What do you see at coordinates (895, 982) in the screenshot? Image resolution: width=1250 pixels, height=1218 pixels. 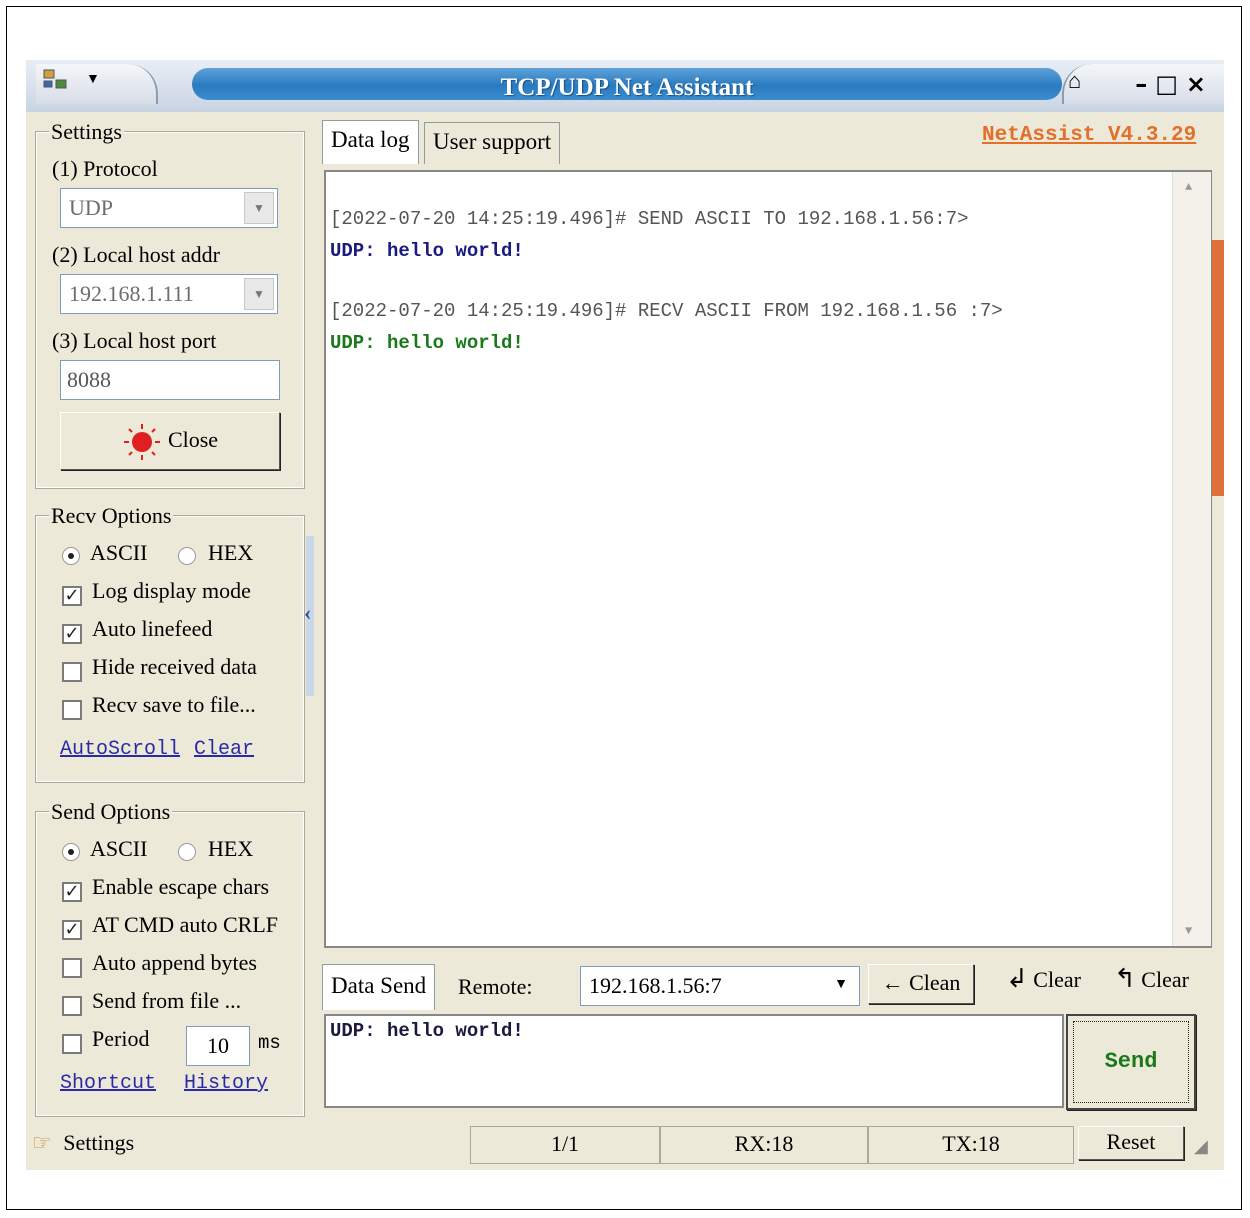 I see `arrow-left-icon: ←` at bounding box center [895, 982].